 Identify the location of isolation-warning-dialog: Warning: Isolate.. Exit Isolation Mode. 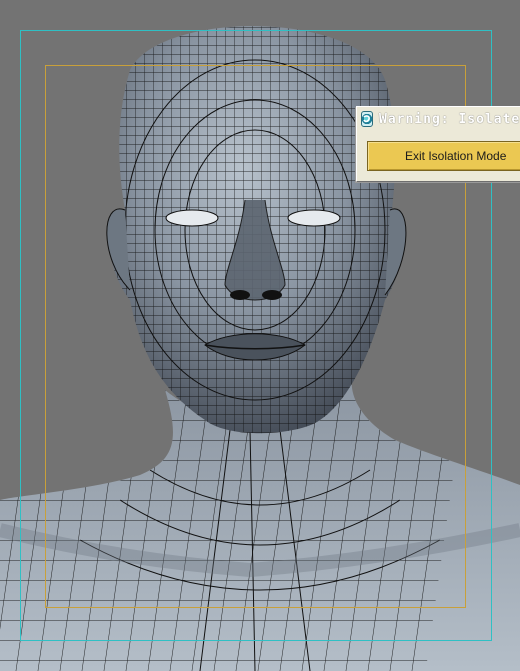
(438, 144).